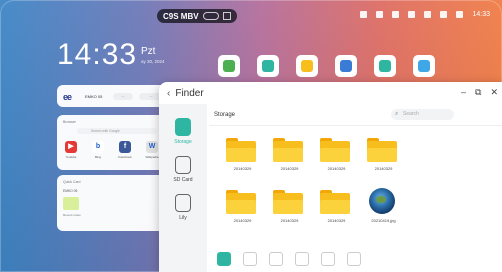  Describe the element at coordinates (364, 14) in the screenshot. I see `screenshot-icon` at that location.